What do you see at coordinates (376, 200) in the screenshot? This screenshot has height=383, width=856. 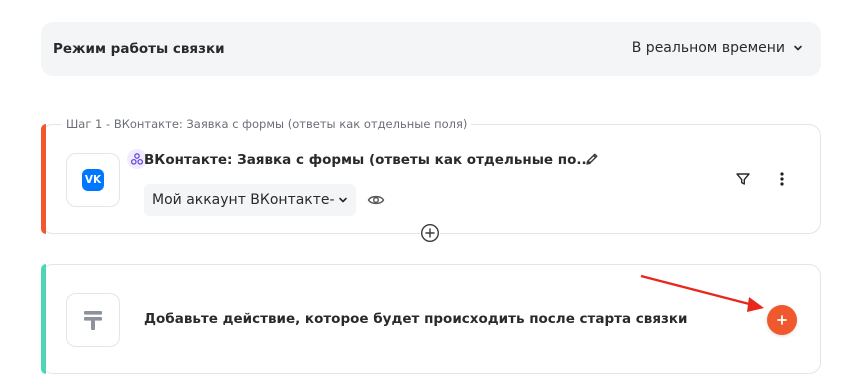 I see `eye-icon` at bounding box center [376, 200].